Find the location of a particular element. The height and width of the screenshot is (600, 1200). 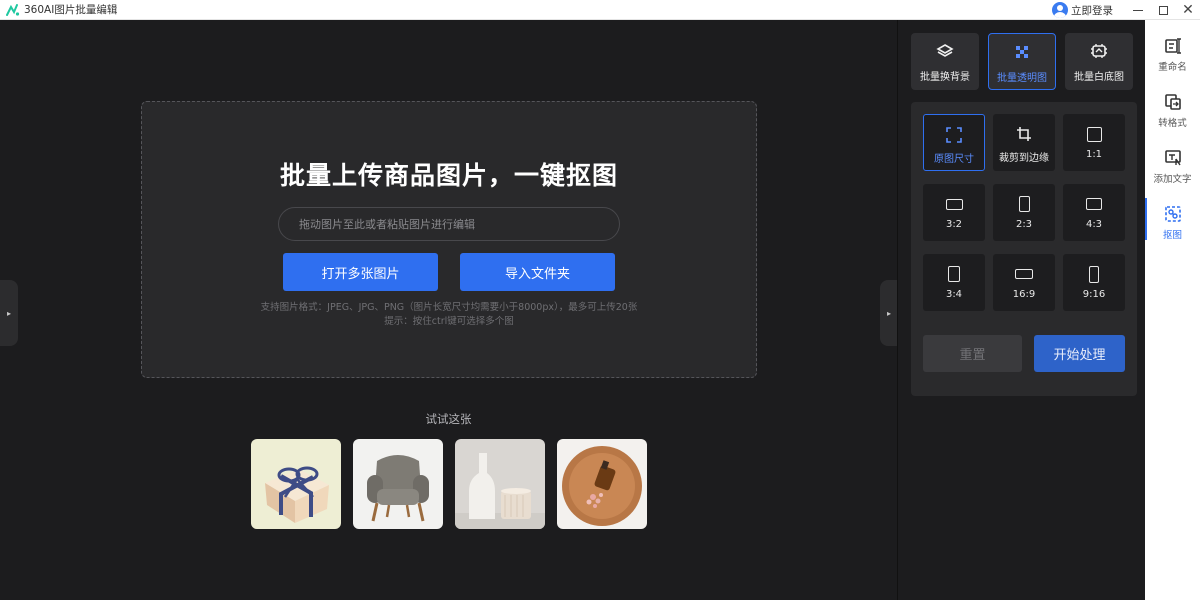

login-button: 立即登录 is located at coordinates (1082, 10).